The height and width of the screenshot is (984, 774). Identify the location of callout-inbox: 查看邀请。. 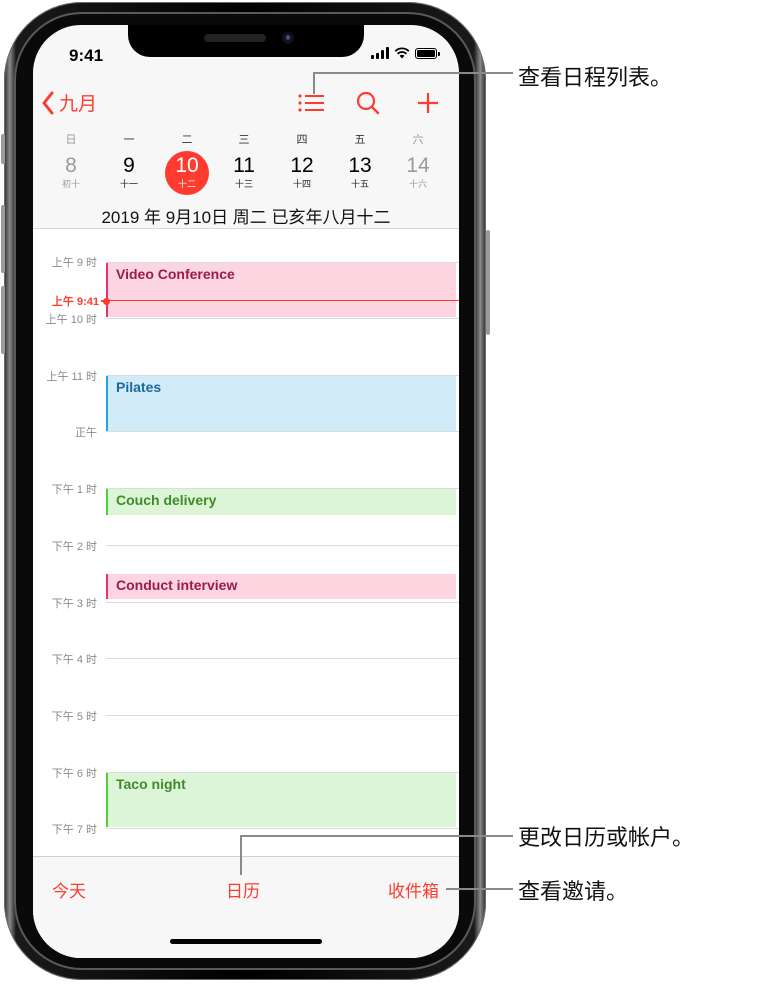
(573, 891).